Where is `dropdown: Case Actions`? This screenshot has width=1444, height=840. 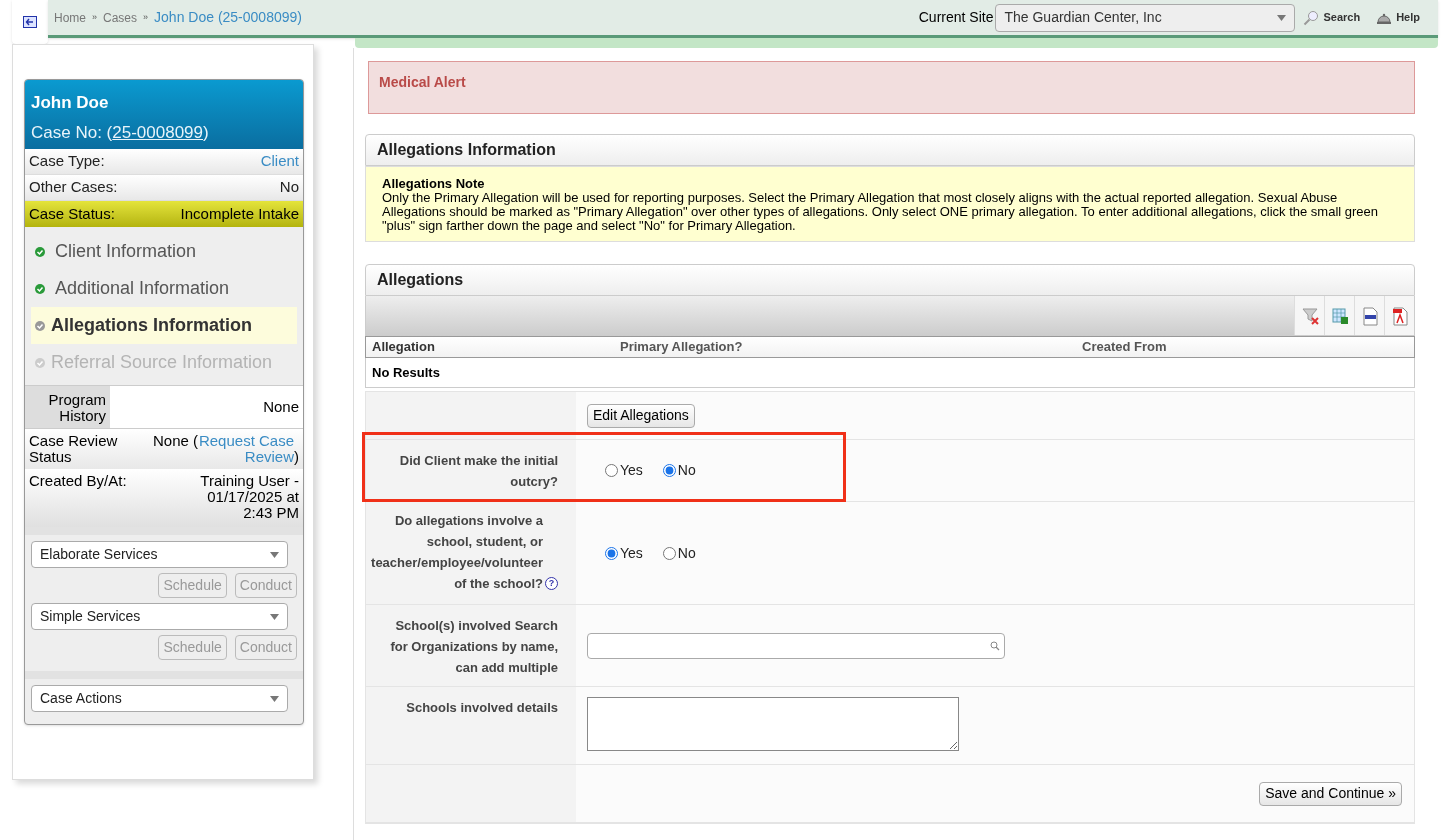 dropdown: Case Actions is located at coordinates (159, 698).